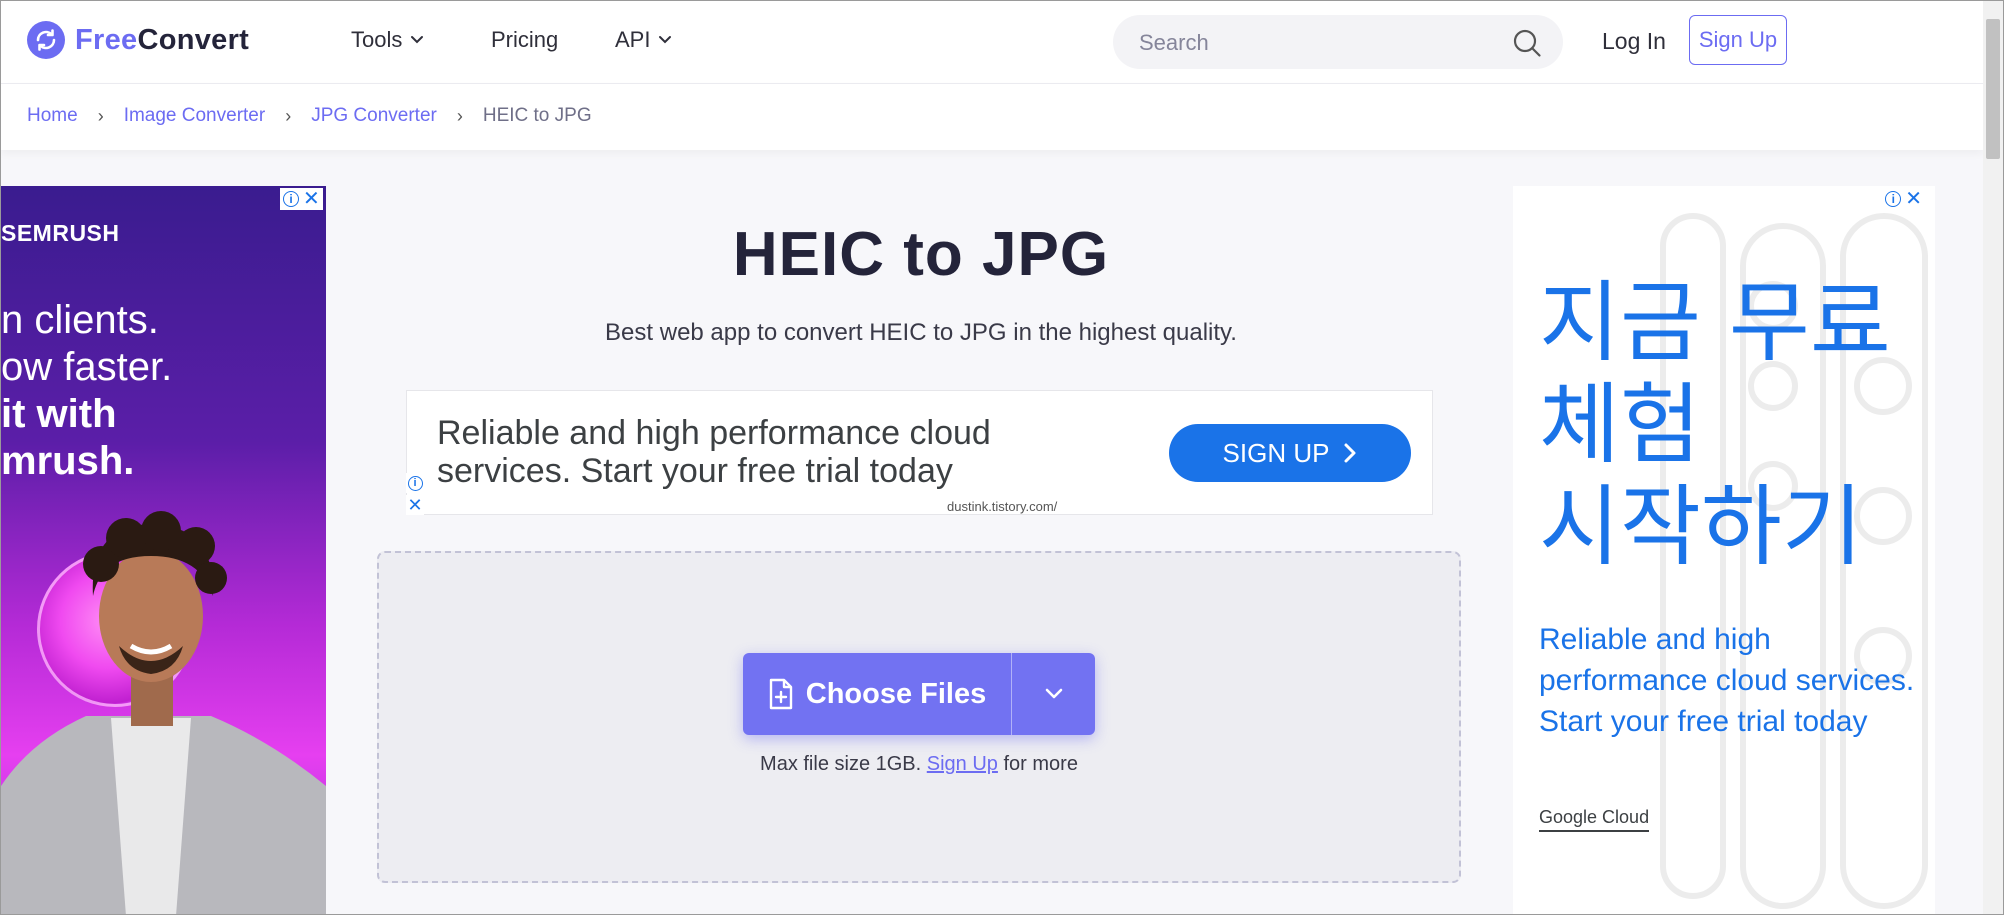 Image resolution: width=2004 pixels, height=915 pixels. Describe the element at coordinates (1594, 819) in the screenshot. I see `ad-brand-google-cloud: Google Cloud` at that location.